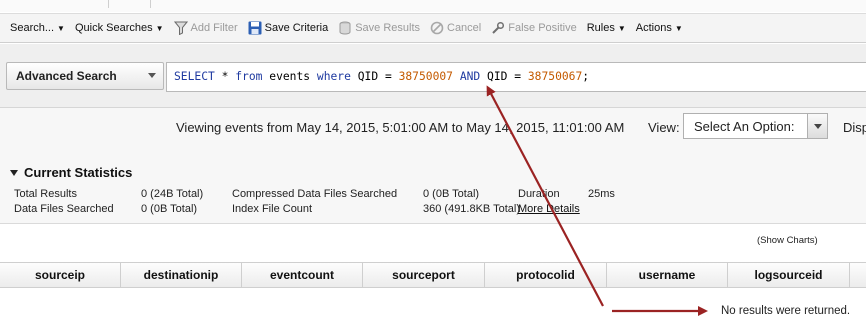 The height and width of the screenshot is (333, 866). I want to click on query-keyword: where, so click(333, 76).